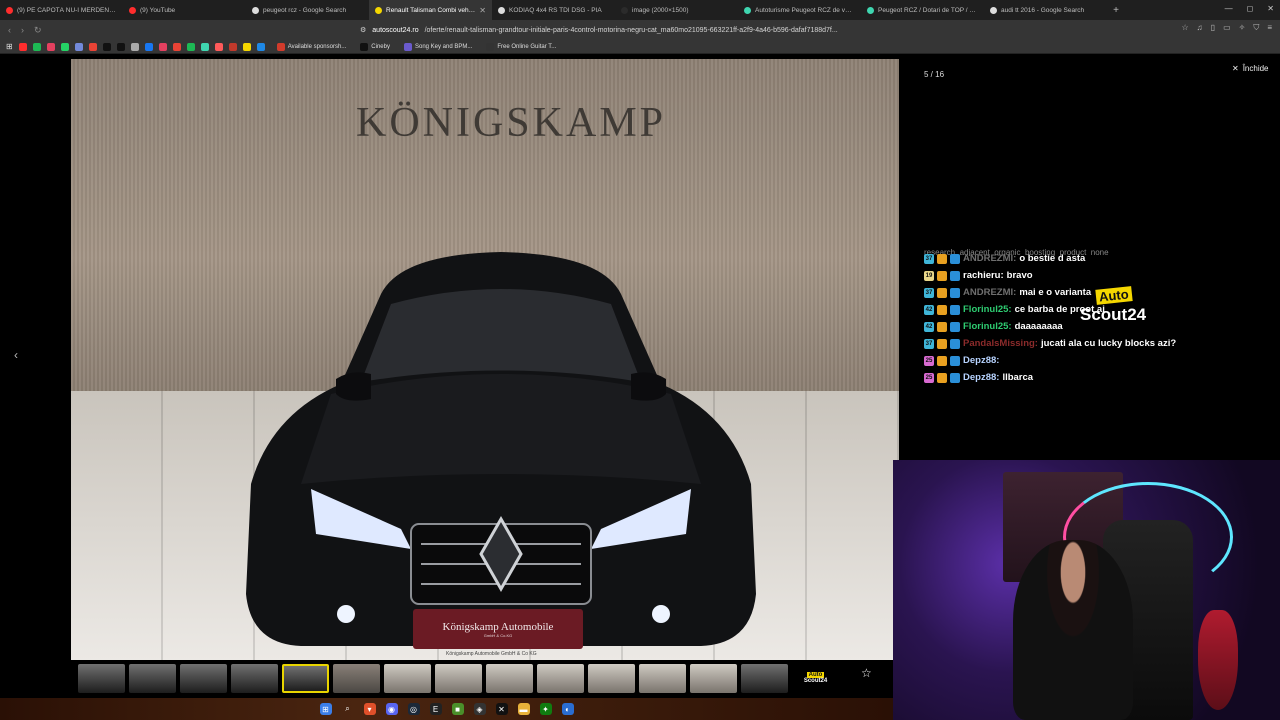 This screenshot has height=720, width=1280. I want to click on chat-username: PandaIsMissing:, so click(1000, 343).